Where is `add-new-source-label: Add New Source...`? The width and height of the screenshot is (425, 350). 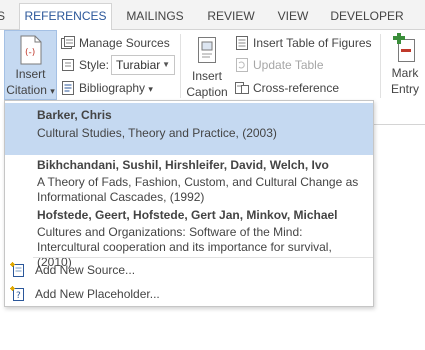 add-new-source-label: Add New Source... is located at coordinates (85, 270).